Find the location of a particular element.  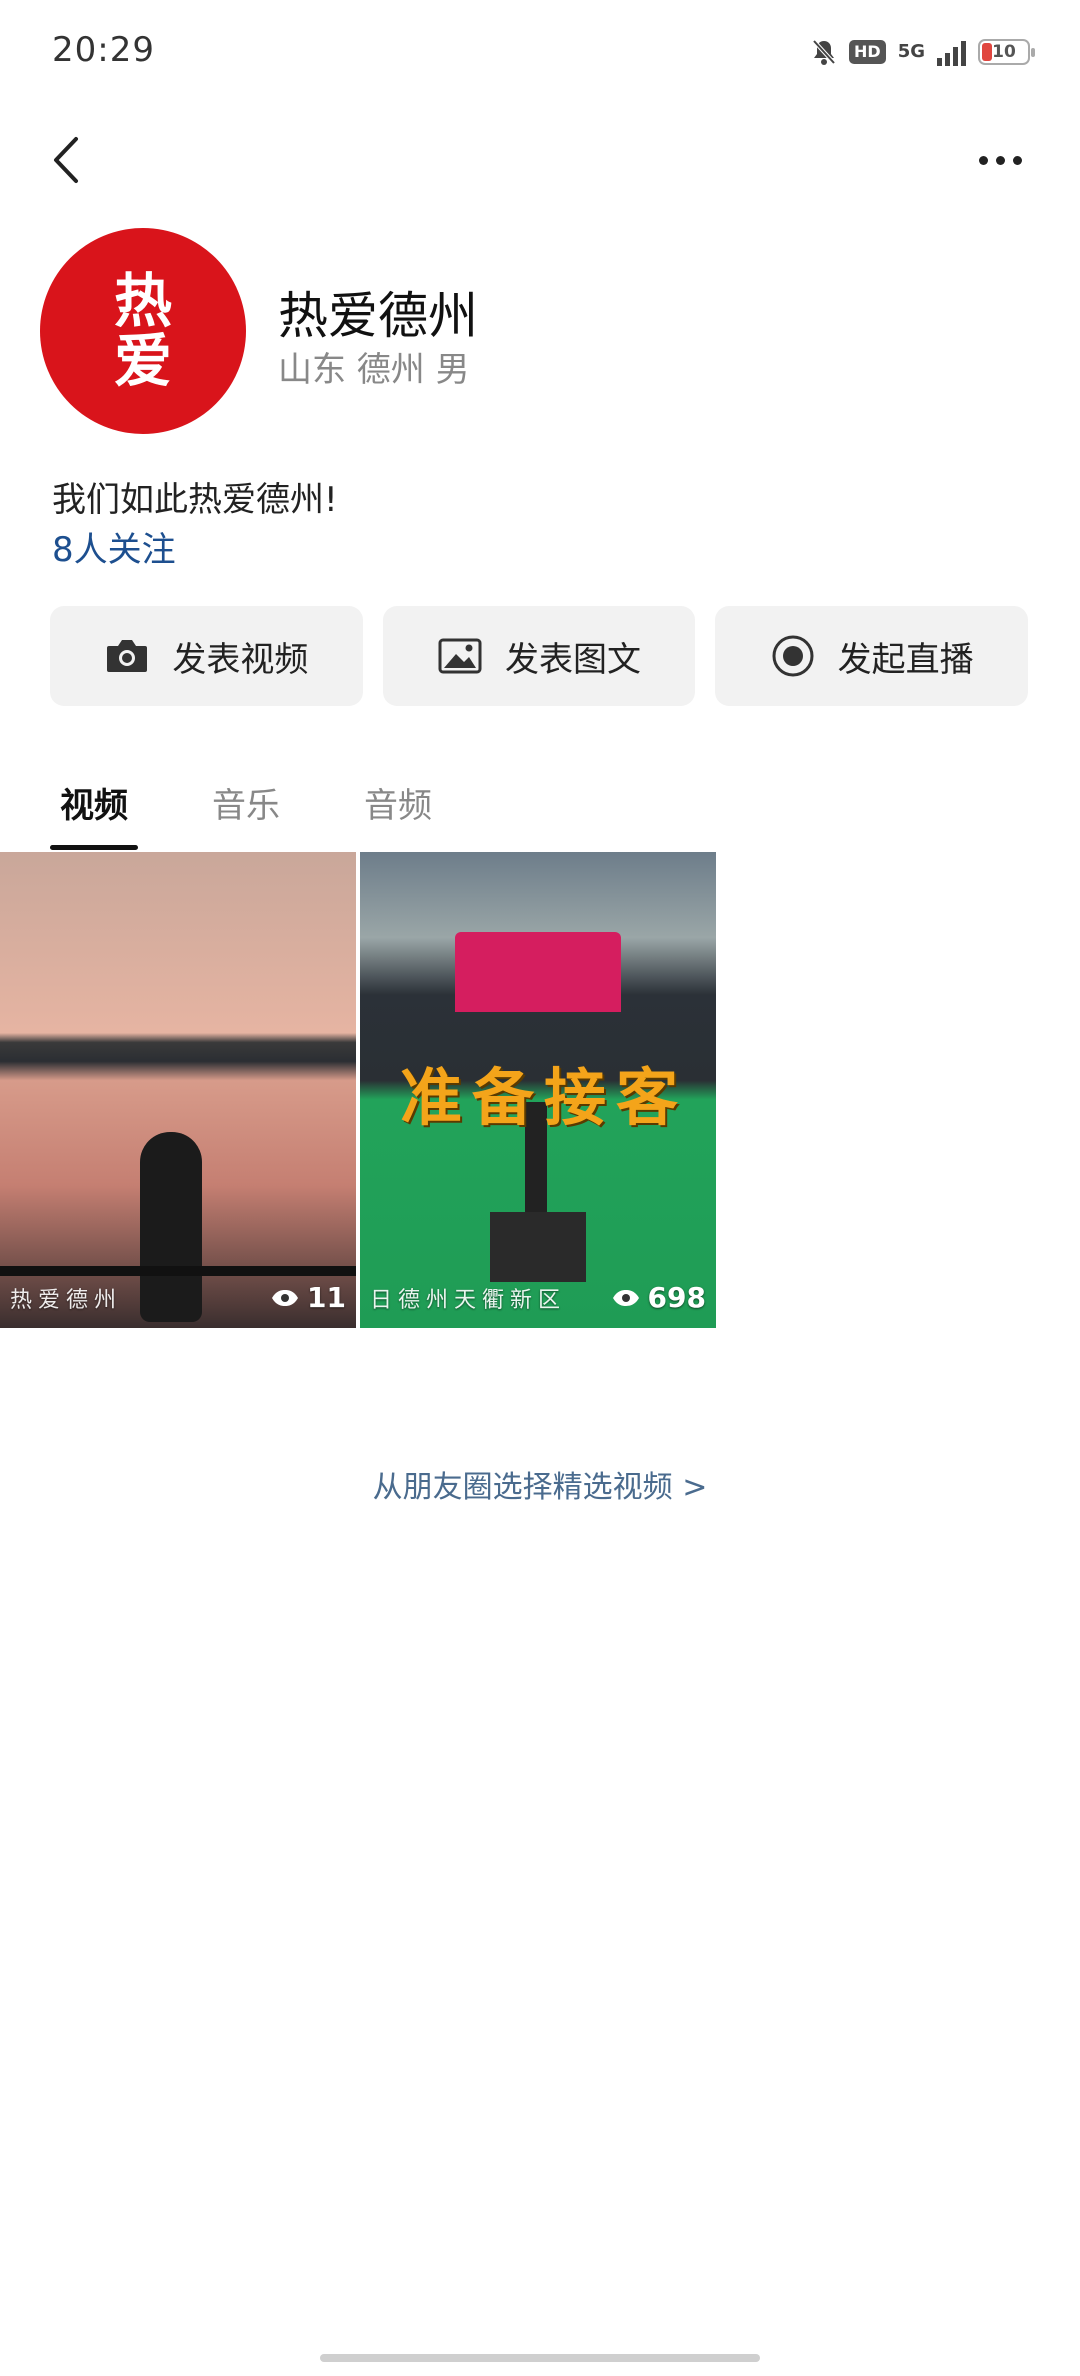

followers-link: 8人关注 is located at coordinates (114, 546).